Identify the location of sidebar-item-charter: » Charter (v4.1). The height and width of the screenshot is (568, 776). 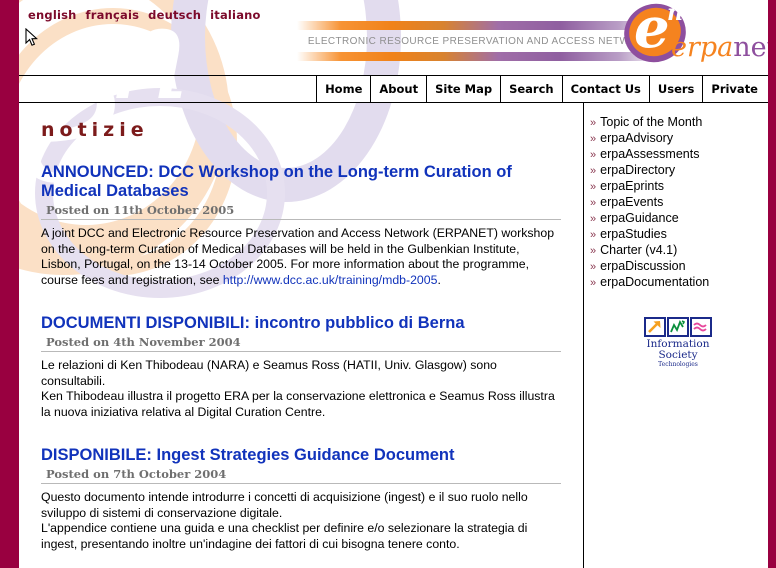
(679, 251).